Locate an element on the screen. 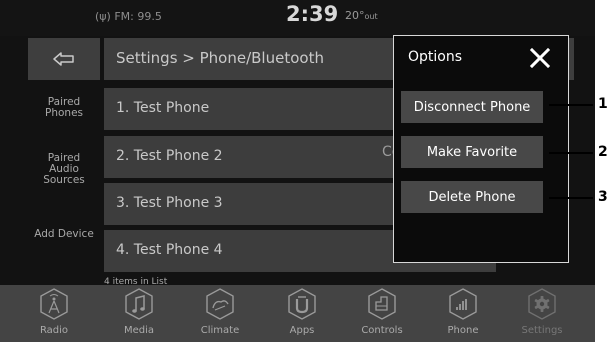 This screenshot has width=607, height=342. apps-icon is located at coordinates (302, 304).